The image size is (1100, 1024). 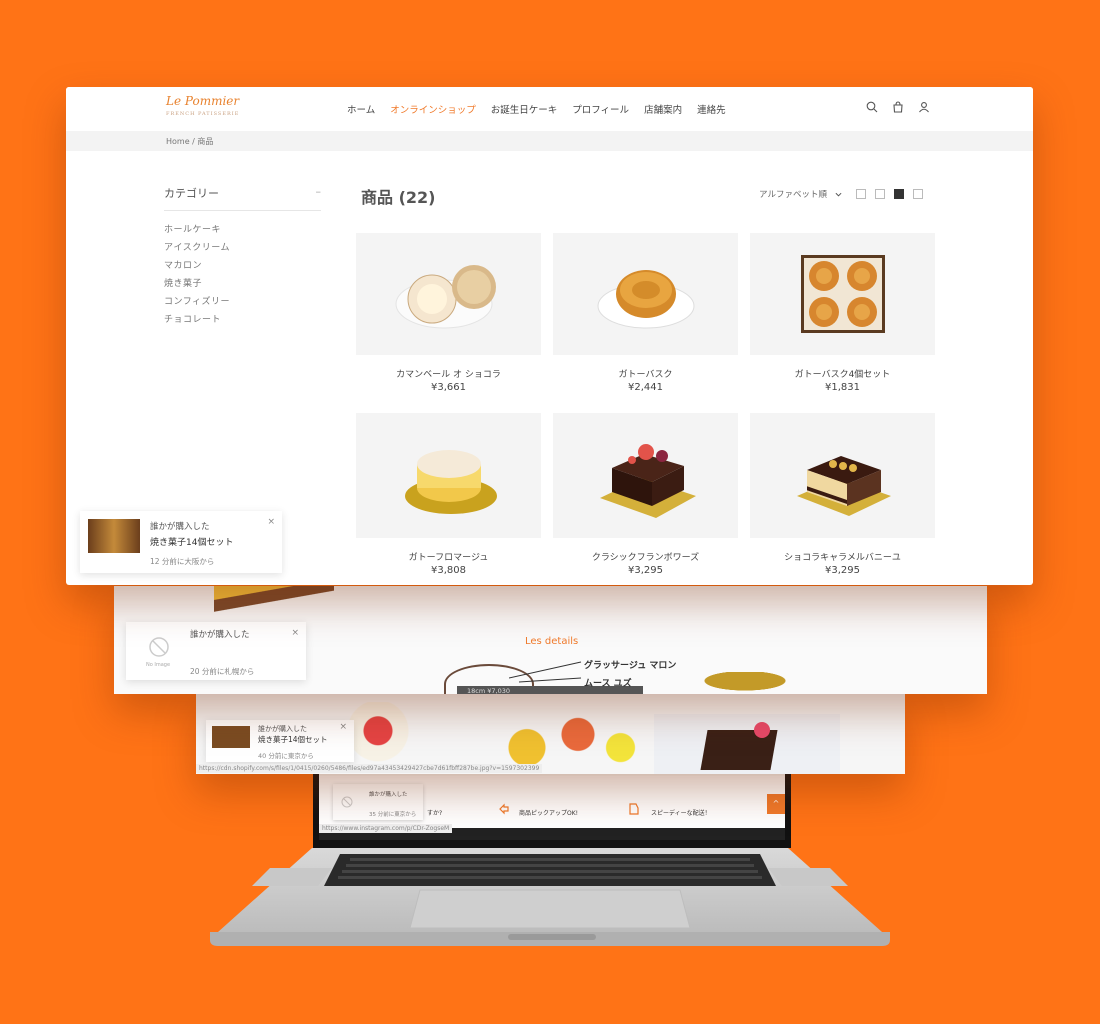 I want to click on product-card: ガトーバスク ¥2,441, so click(x=645, y=313).